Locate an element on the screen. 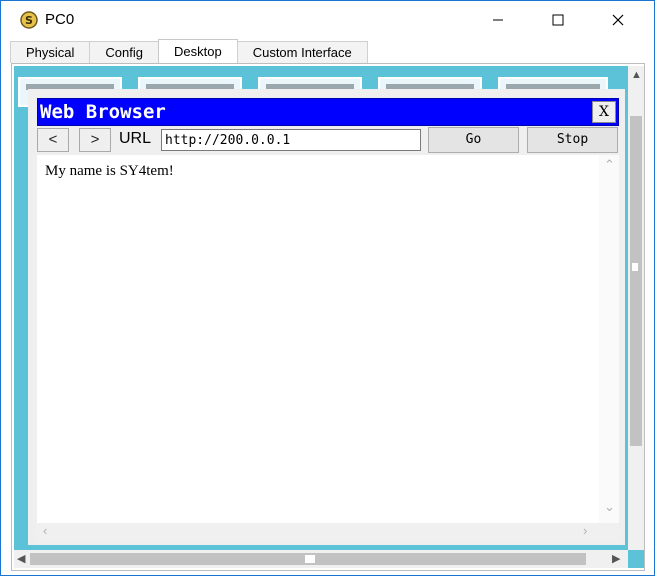 The height and width of the screenshot is (584, 655). tab-desktop: Desktop is located at coordinates (198, 51).